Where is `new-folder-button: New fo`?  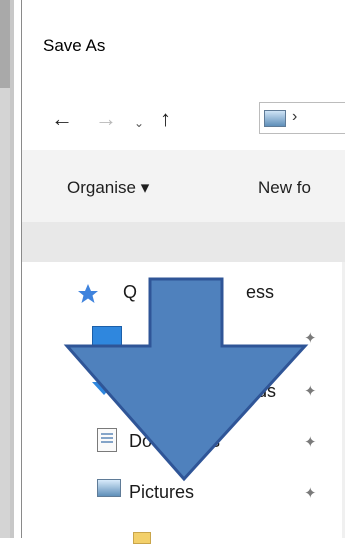
new-folder-button: New fo is located at coordinates (284, 188).